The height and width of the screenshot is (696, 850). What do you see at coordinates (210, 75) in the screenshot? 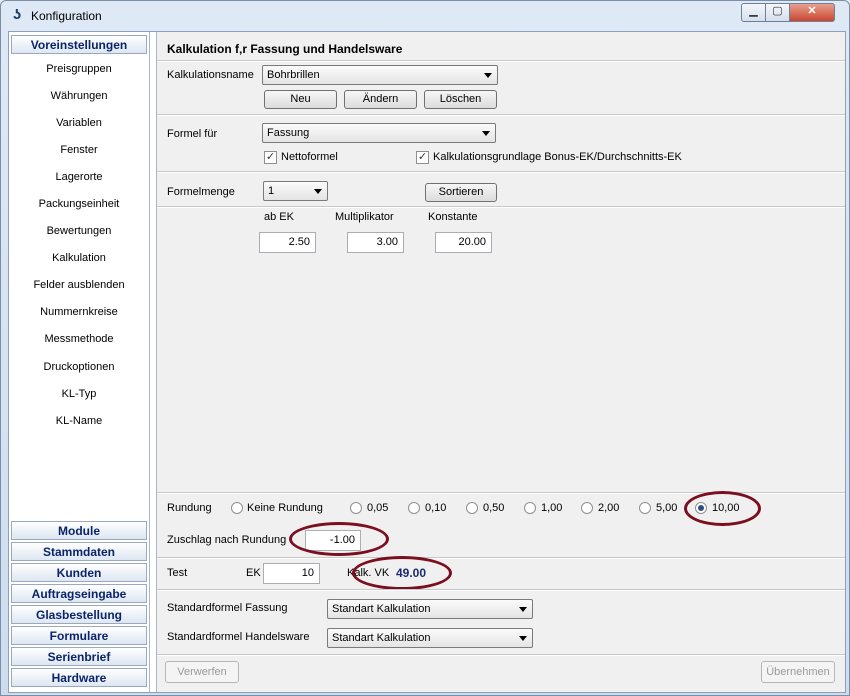
I see `kalkulationsname-label: Kalkulationsname` at bounding box center [210, 75].